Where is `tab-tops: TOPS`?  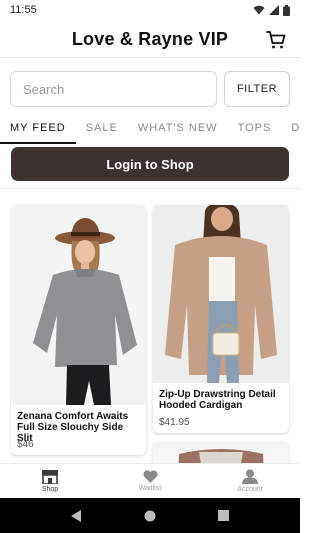
tab-tops: TOPS is located at coordinates (255, 130).